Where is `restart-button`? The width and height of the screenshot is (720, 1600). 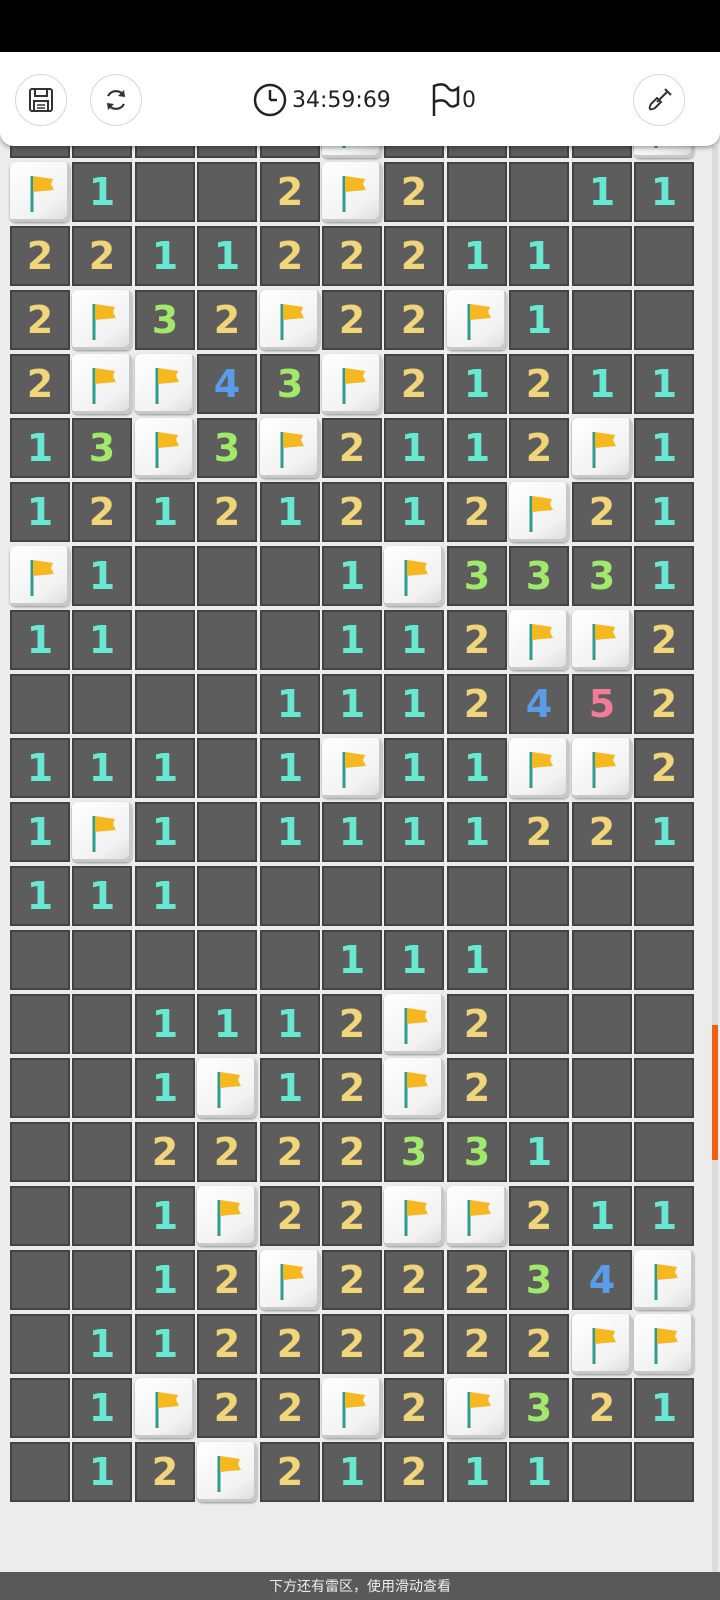
restart-button is located at coordinates (116, 100).